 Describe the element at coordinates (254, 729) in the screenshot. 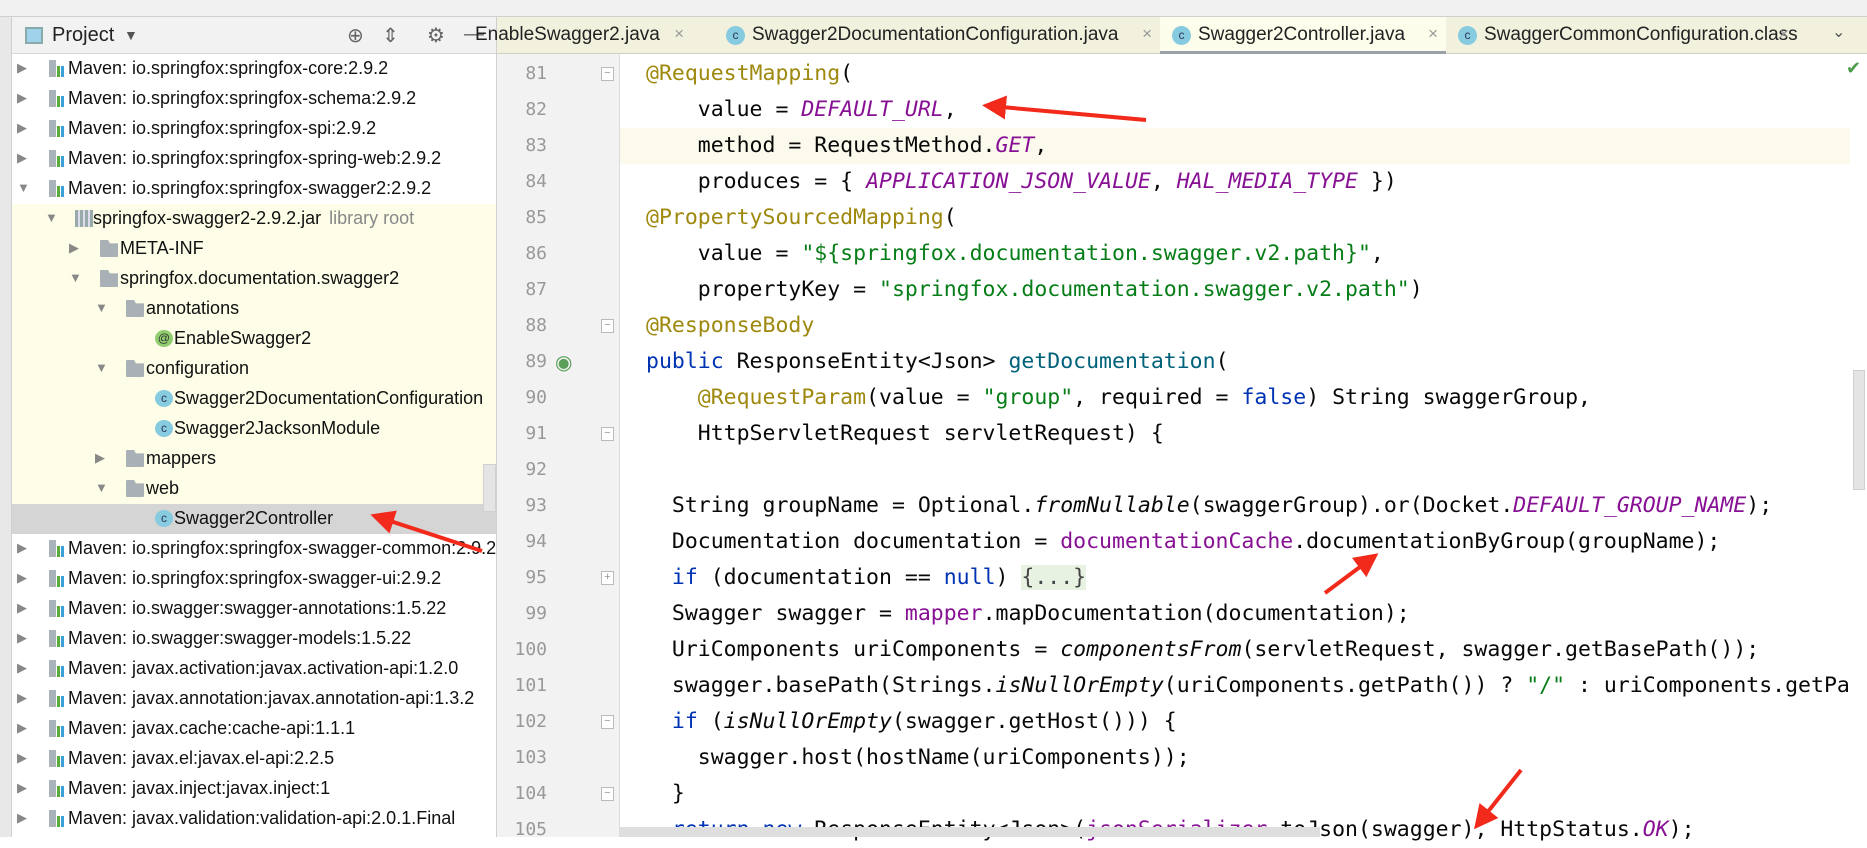

I see `tree-item: ▶ Maven: javax.cache:cache-api:1.1.1` at that location.